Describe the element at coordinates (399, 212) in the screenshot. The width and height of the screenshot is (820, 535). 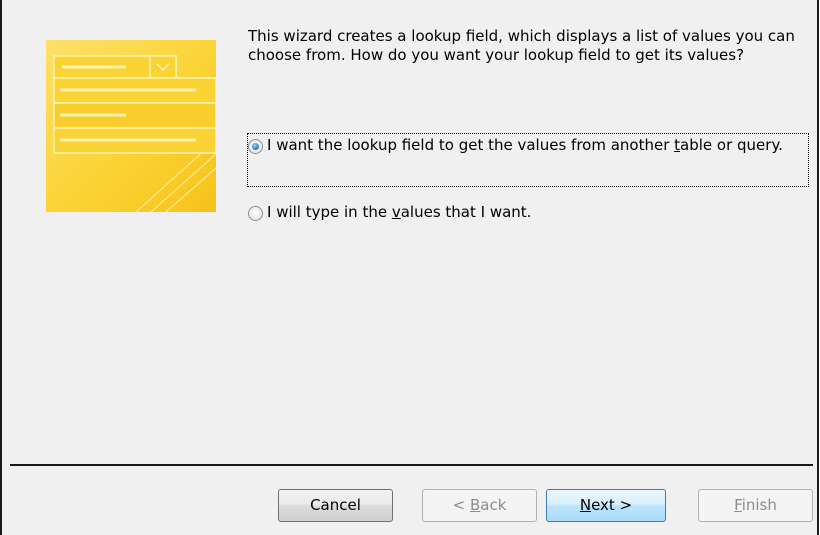
I see `option-type-values-label: I will type in the values that I want.` at that location.